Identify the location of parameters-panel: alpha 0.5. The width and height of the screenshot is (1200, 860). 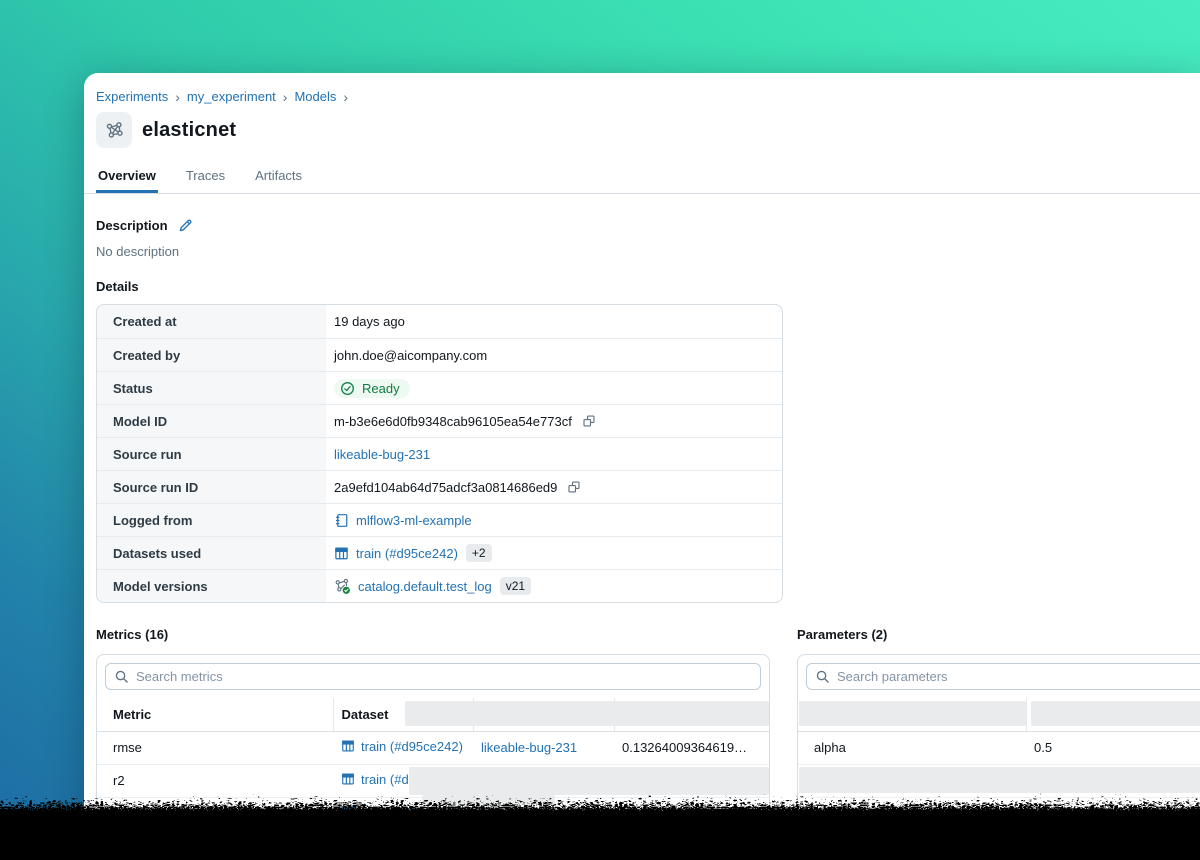
(998, 757).